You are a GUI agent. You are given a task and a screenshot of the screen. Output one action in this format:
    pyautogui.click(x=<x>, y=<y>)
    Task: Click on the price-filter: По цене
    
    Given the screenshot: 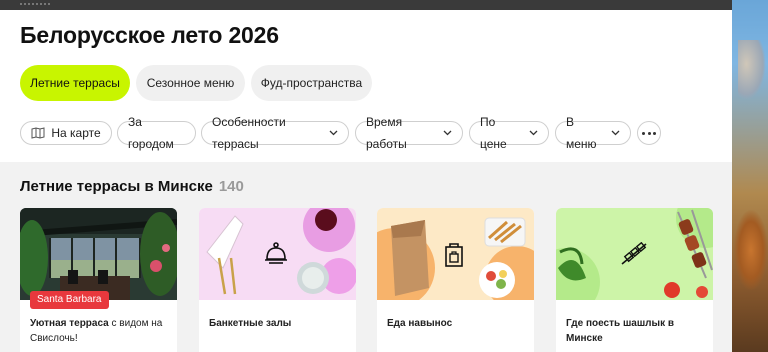 What is the action you would take?
    pyautogui.click(x=509, y=133)
    